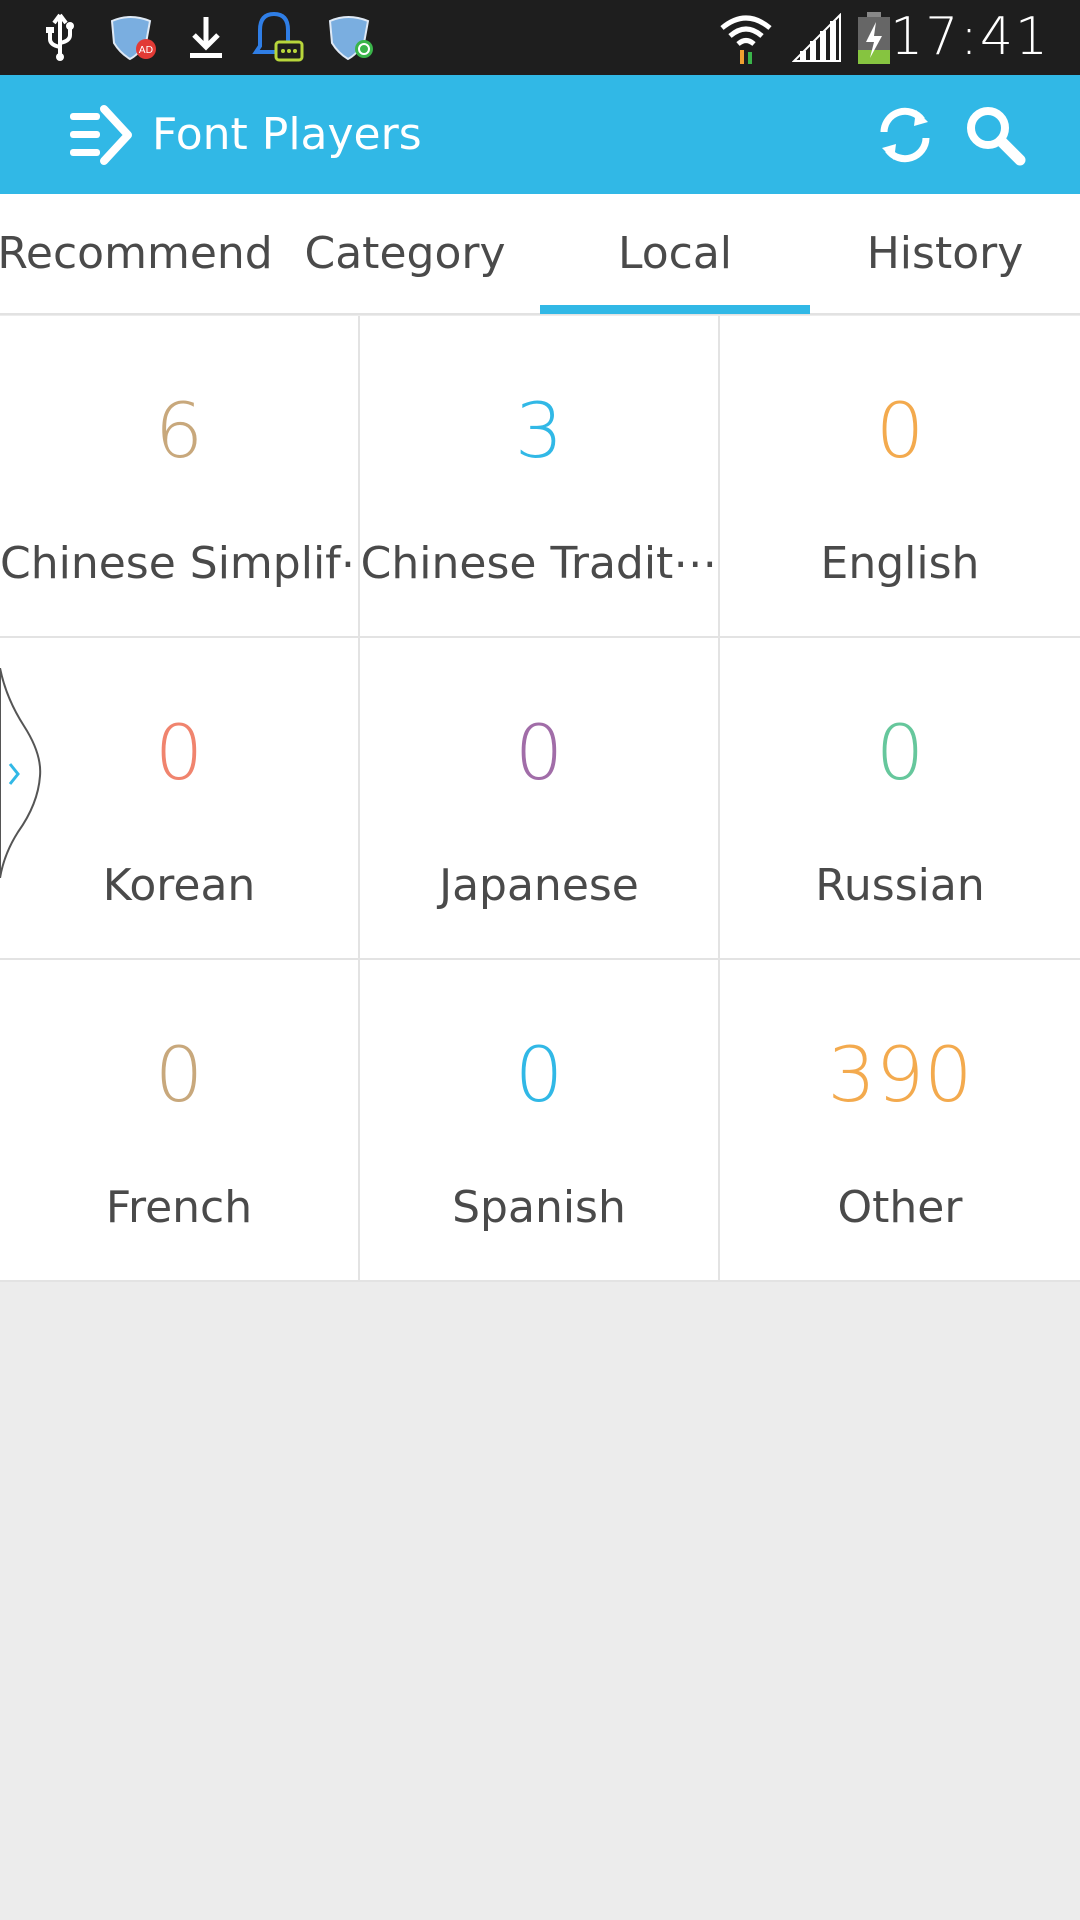 Image resolution: width=1080 pixels, height=1920 pixels. What do you see at coordinates (136, 253) in the screenshot?
I see `tab-recommend: Recommend` at bounding box center [136, 253].